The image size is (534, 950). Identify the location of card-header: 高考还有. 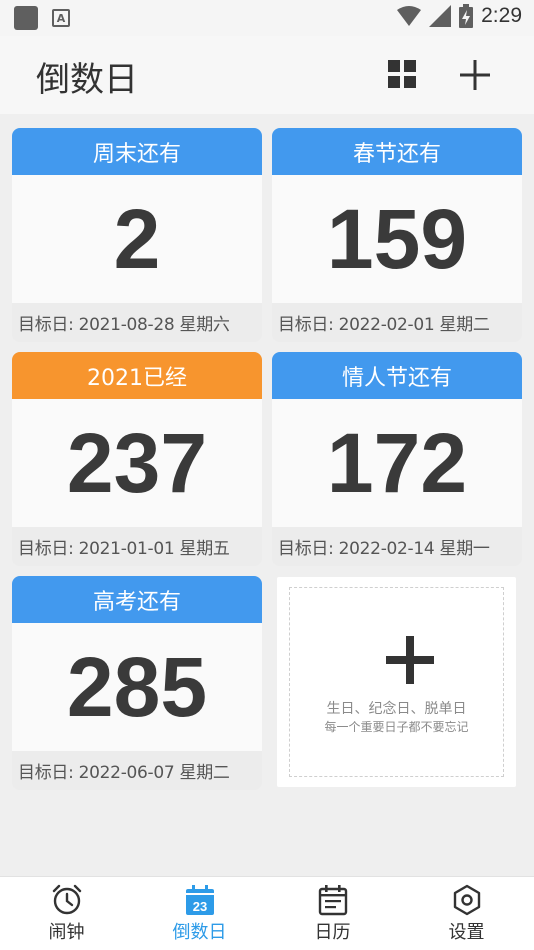
(137, 599).